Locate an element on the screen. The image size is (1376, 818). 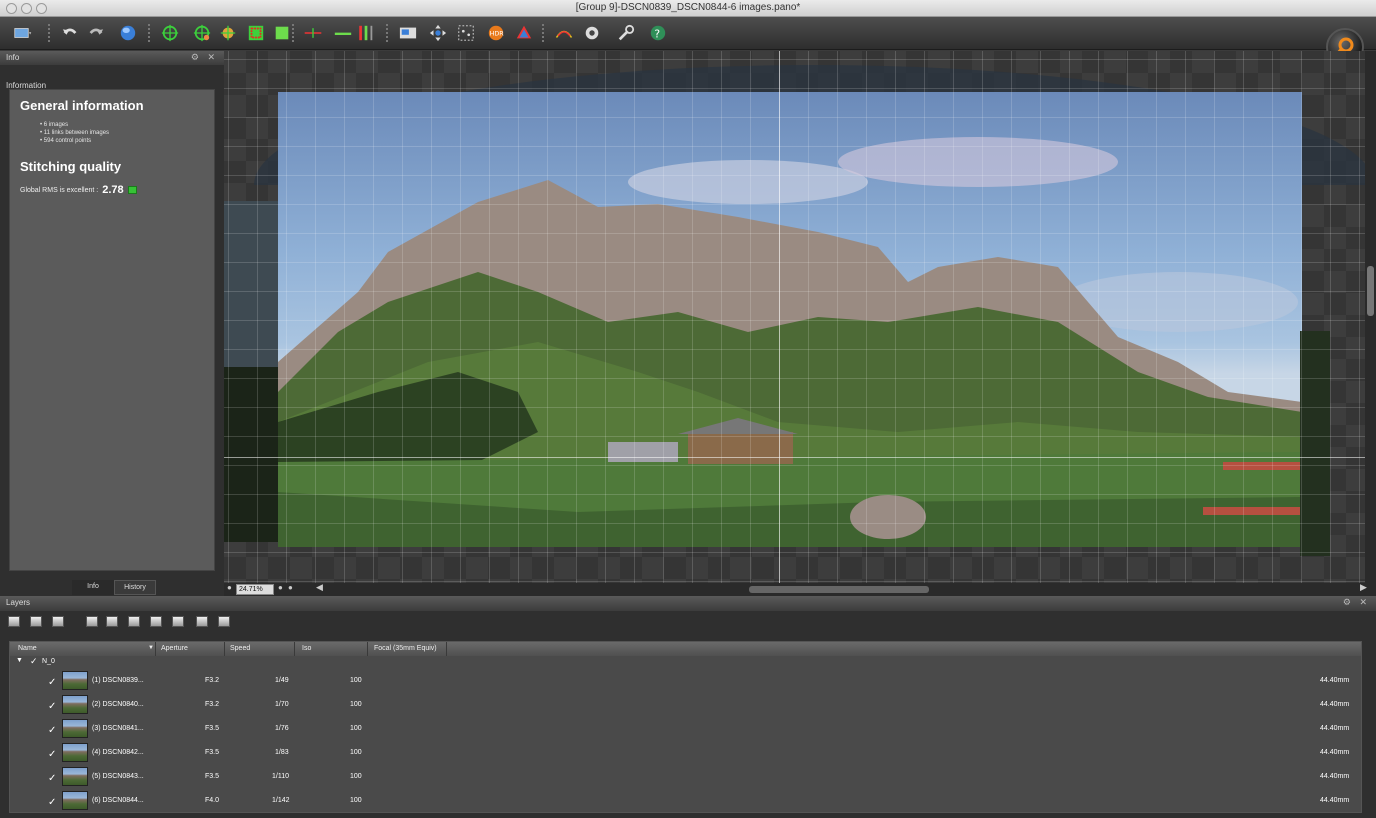
layer-aperture: F4.0 is located at coordinates (212, 800).